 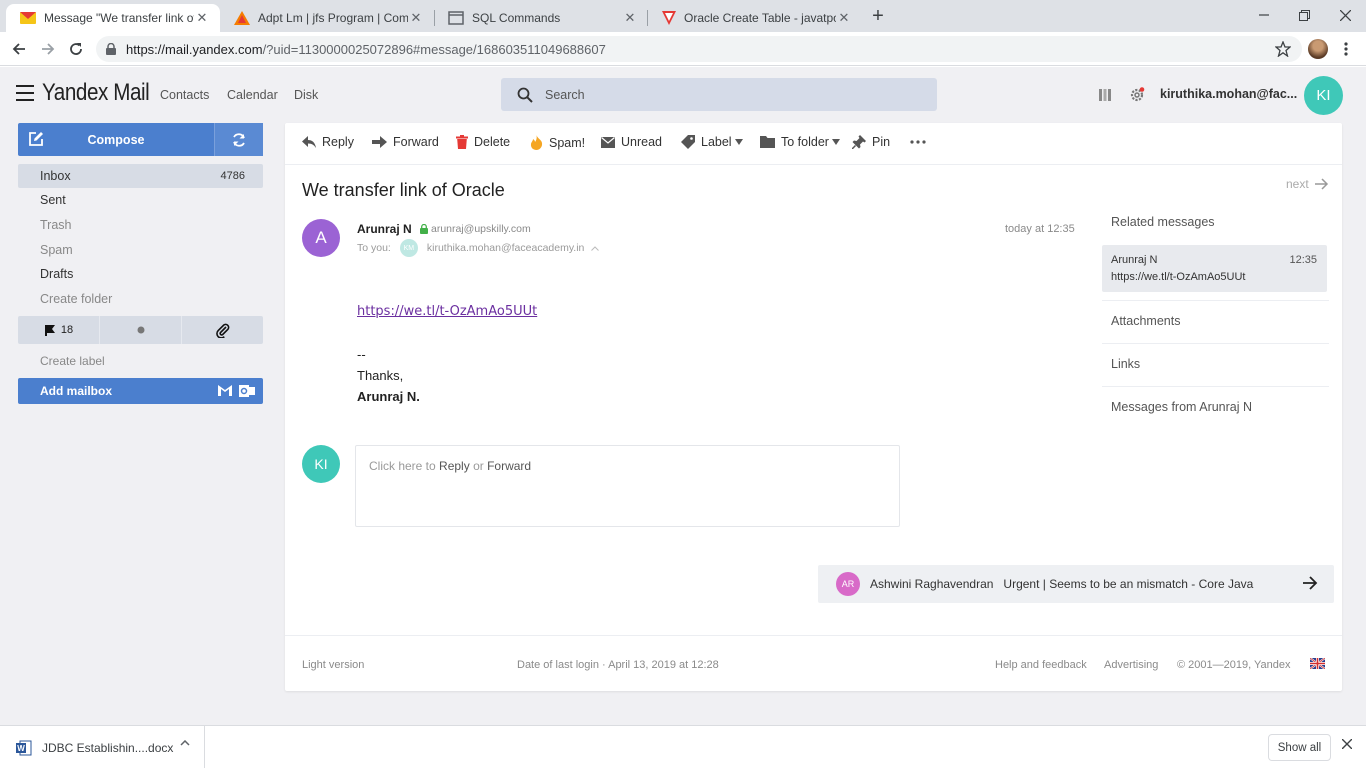 What do you see at coordinates (541, 18) in the screenshot?
I see `tab-sql-commands: SQL Commands ✕` at bounding box center [541, 18].